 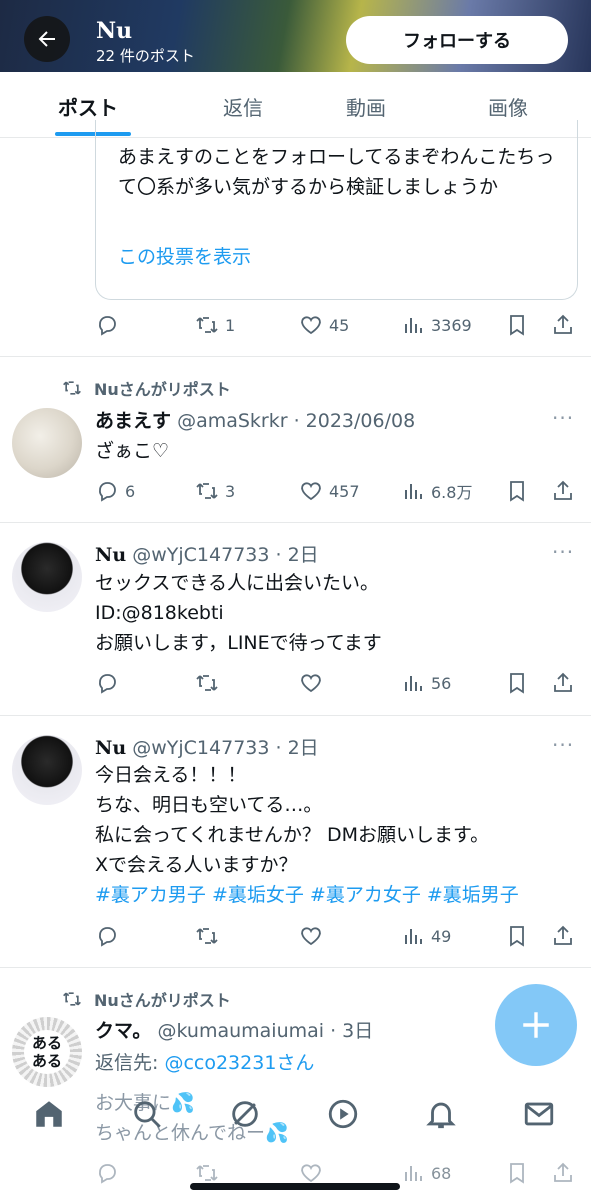 I want to click on home-icon, so click(x=49, y=1114).